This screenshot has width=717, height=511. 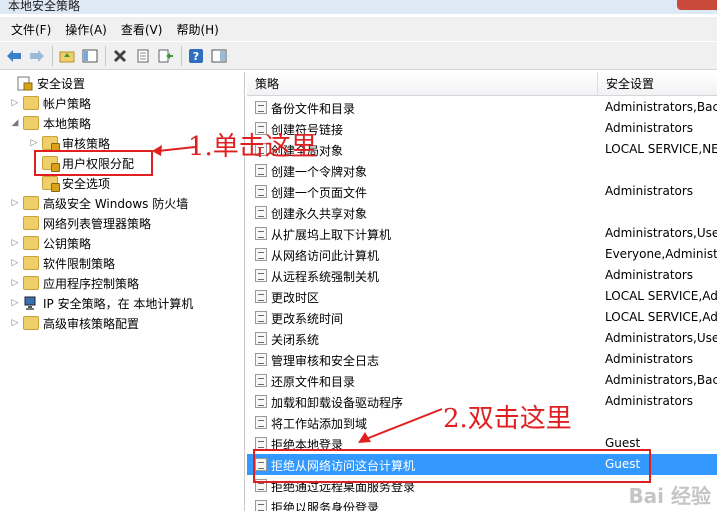 What do you see at coordinates (358, 29) in the screenshot?
I see `menu-bar: 文件(F) 操作(A) 查看(V) 帮助(H)` at bounding box center [358, 29].